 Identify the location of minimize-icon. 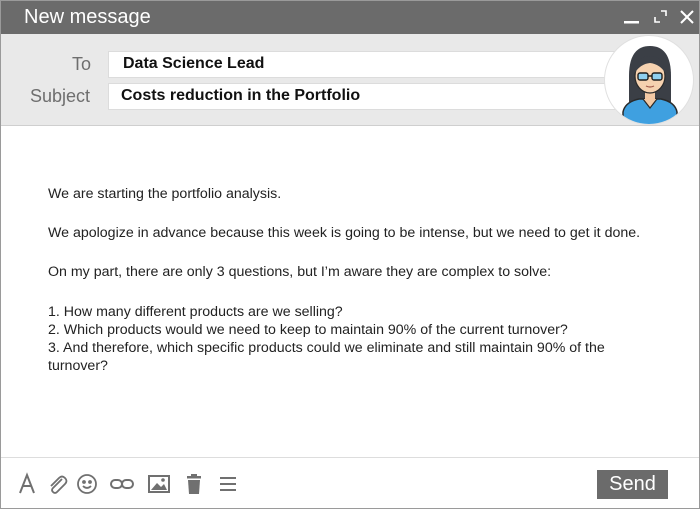
(632, 17).